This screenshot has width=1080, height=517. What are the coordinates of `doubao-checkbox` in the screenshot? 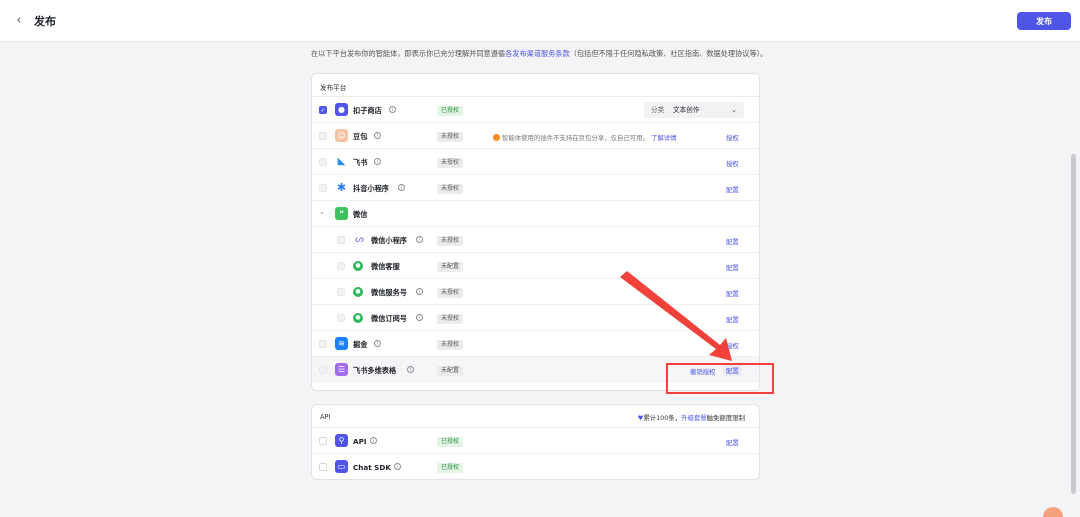 It's located at (323, 136).